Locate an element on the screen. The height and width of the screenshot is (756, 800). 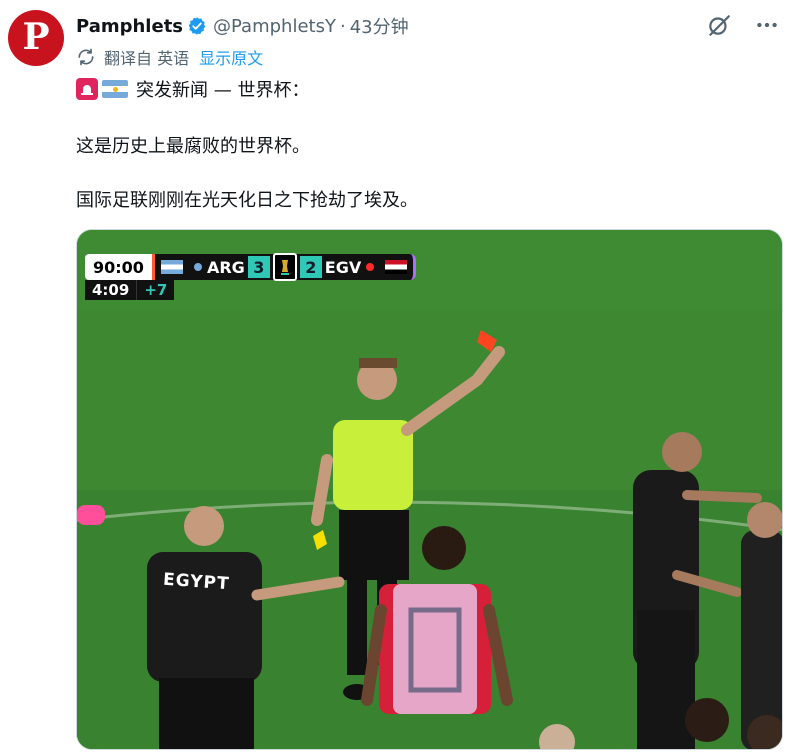
tweet-header: Pamphlets @PamphletsY · 43分钟 is located at coordinates (428, 26).